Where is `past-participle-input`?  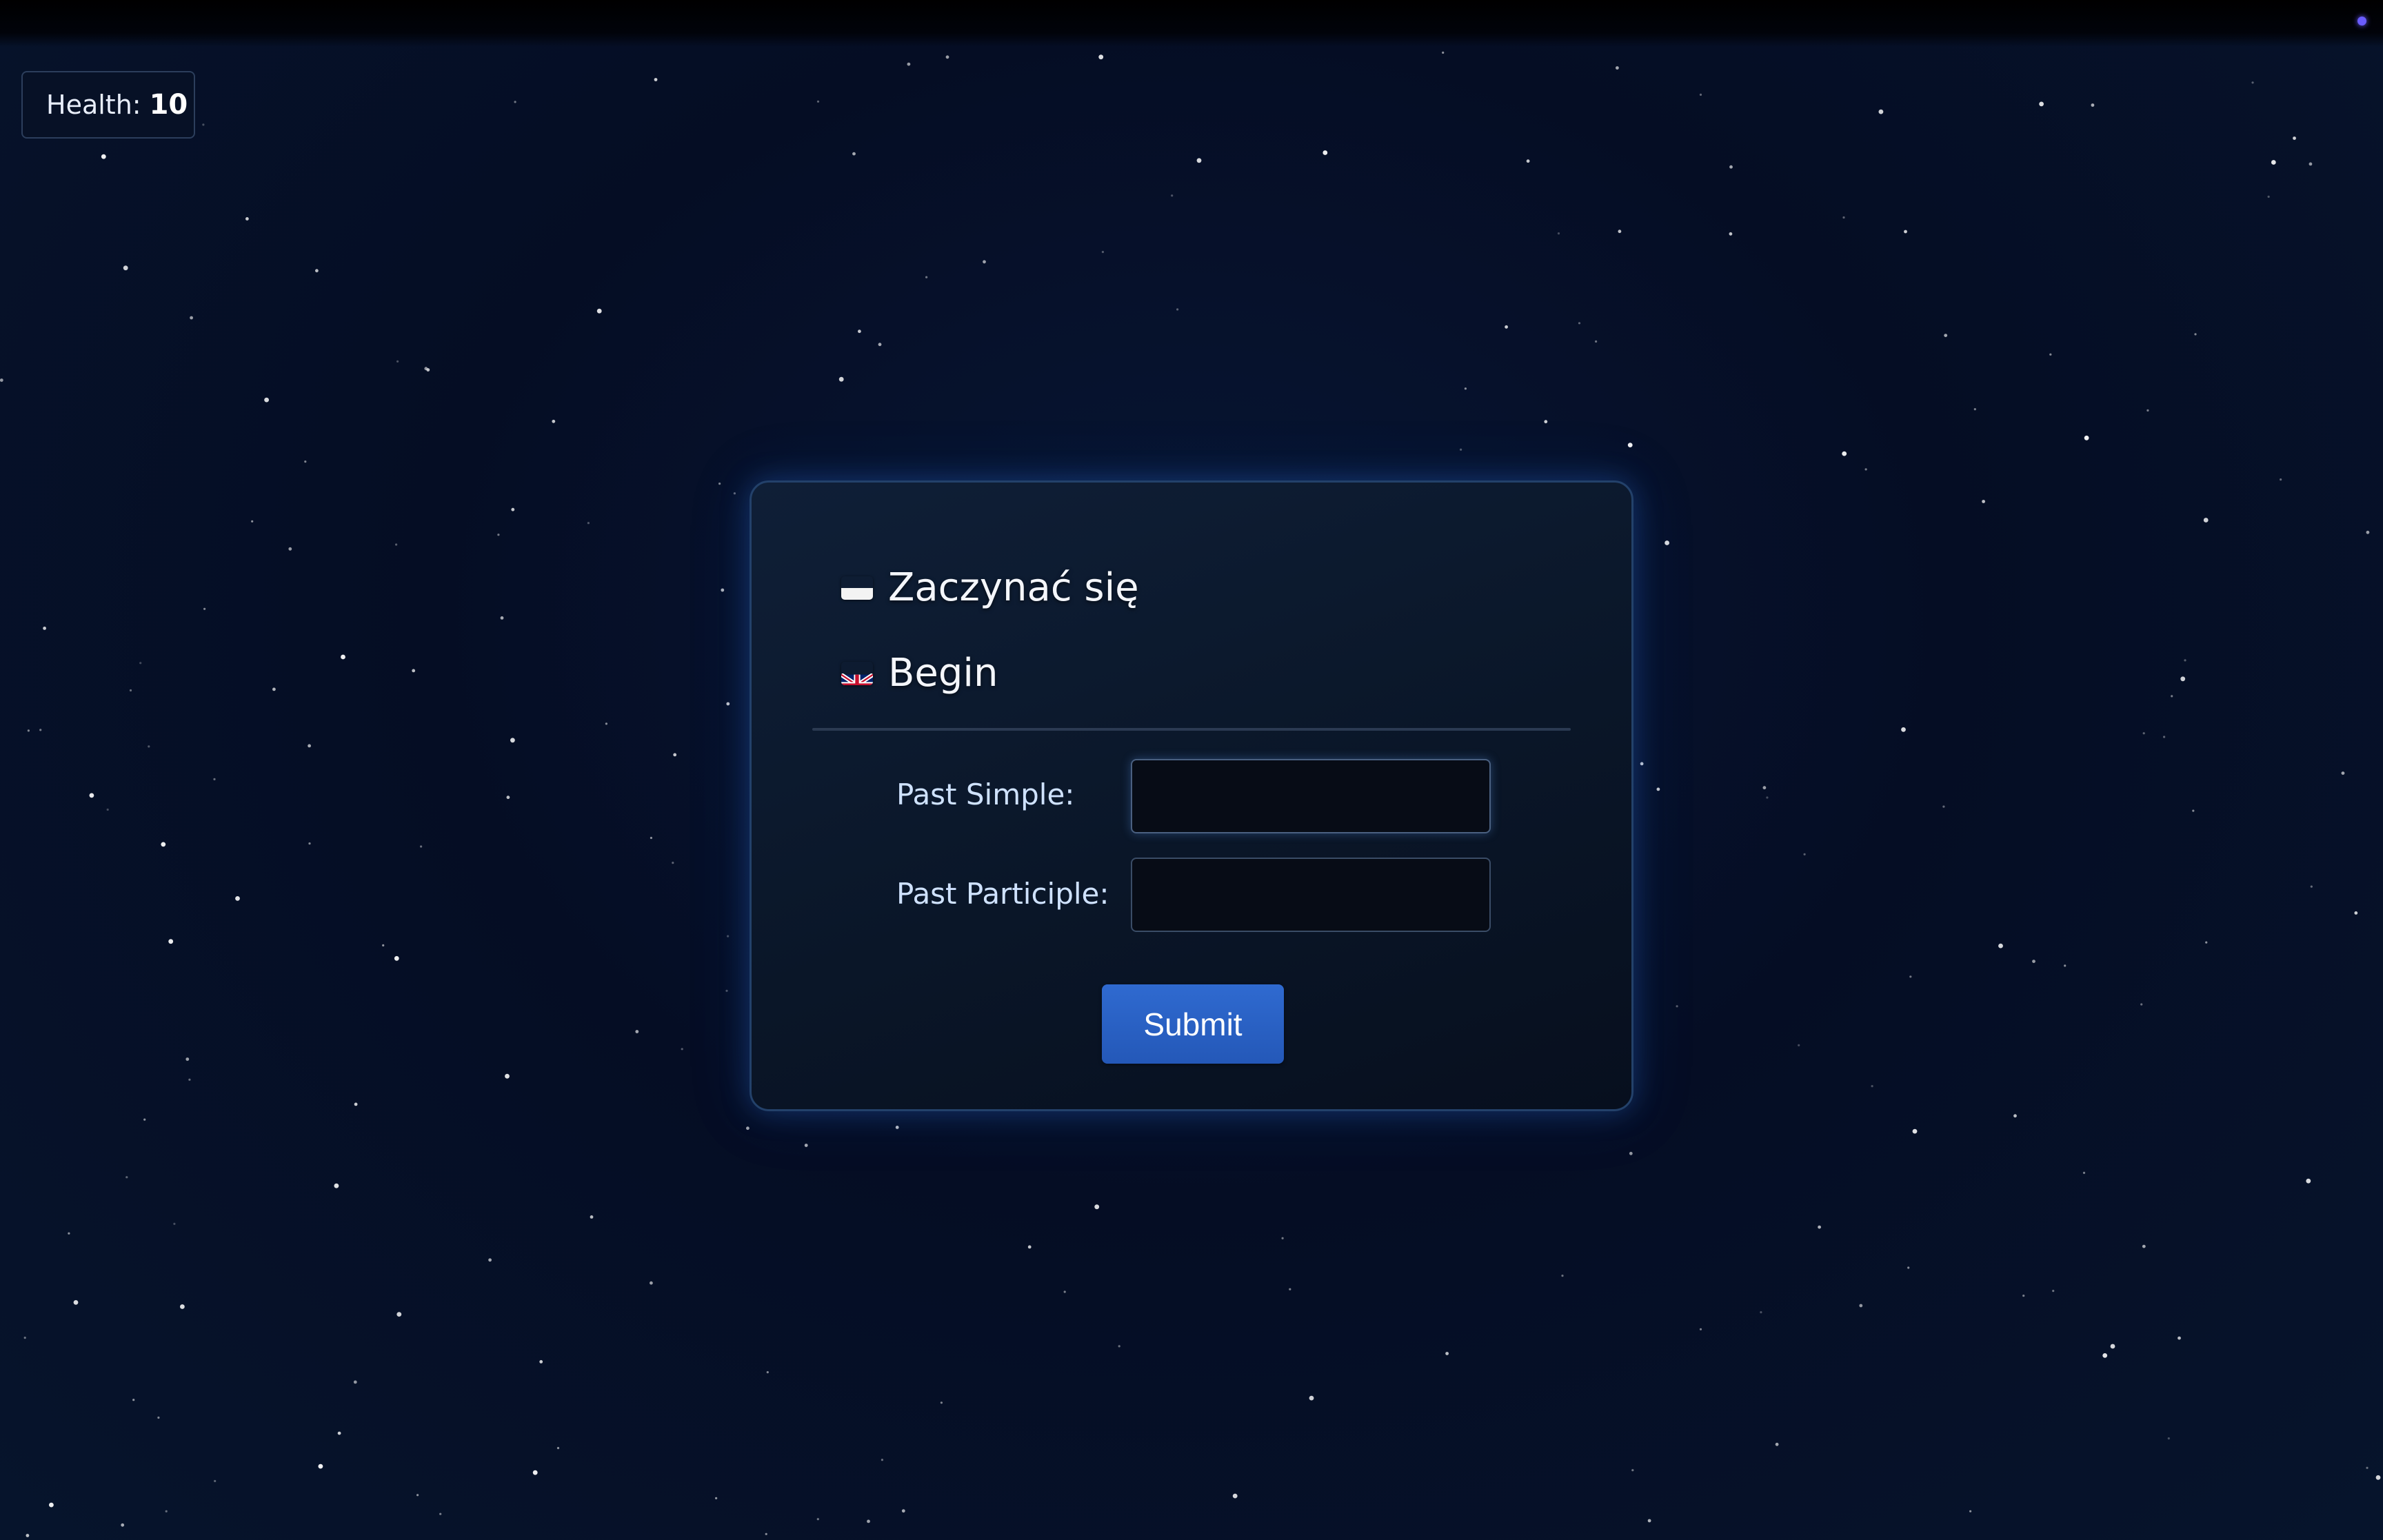
past-participle-input is located at coordinates (1311, 895).